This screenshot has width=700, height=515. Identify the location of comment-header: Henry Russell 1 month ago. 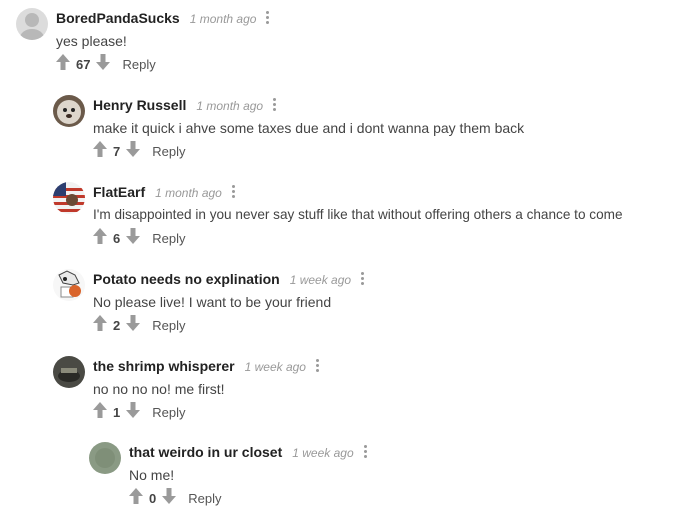
(185, 105).